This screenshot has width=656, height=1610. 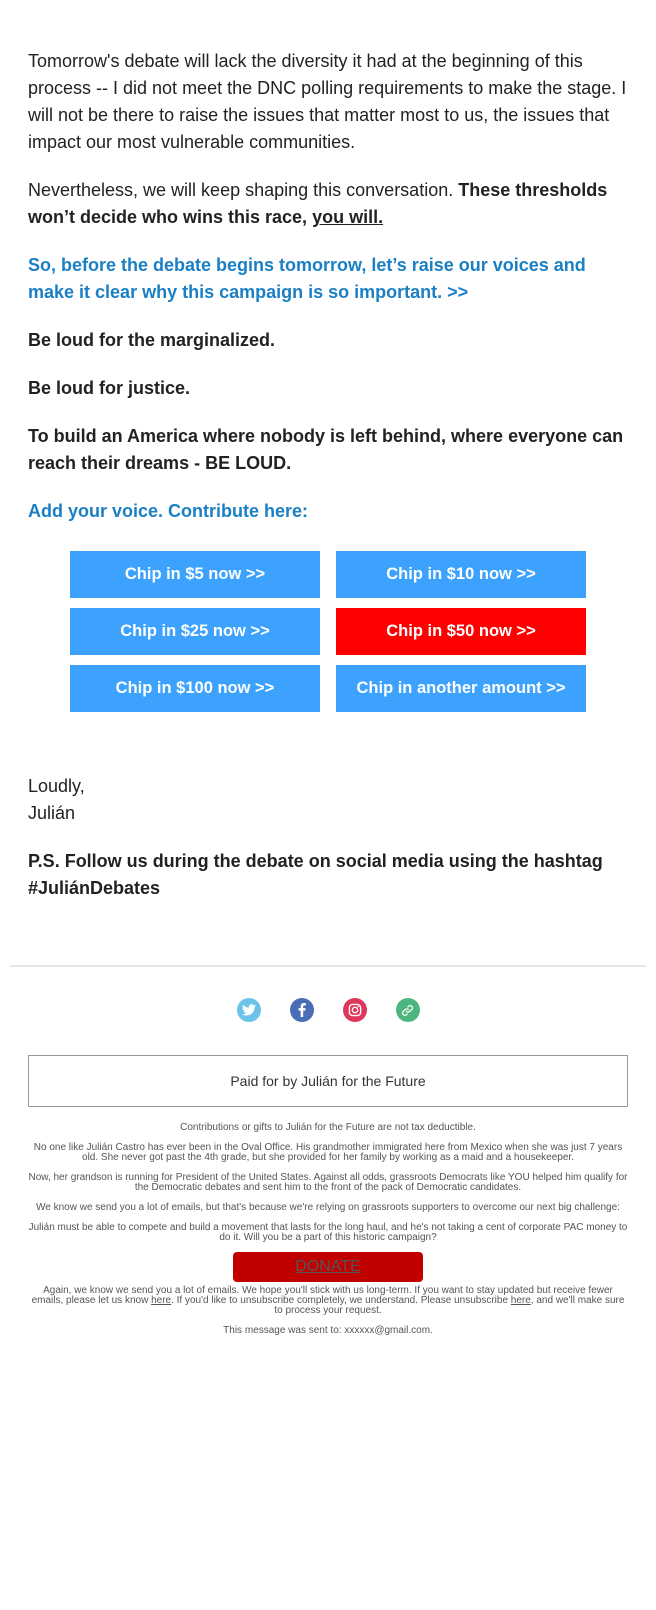 I want to click on donate-wrap: DONATE, so click(x=328, y=1267).